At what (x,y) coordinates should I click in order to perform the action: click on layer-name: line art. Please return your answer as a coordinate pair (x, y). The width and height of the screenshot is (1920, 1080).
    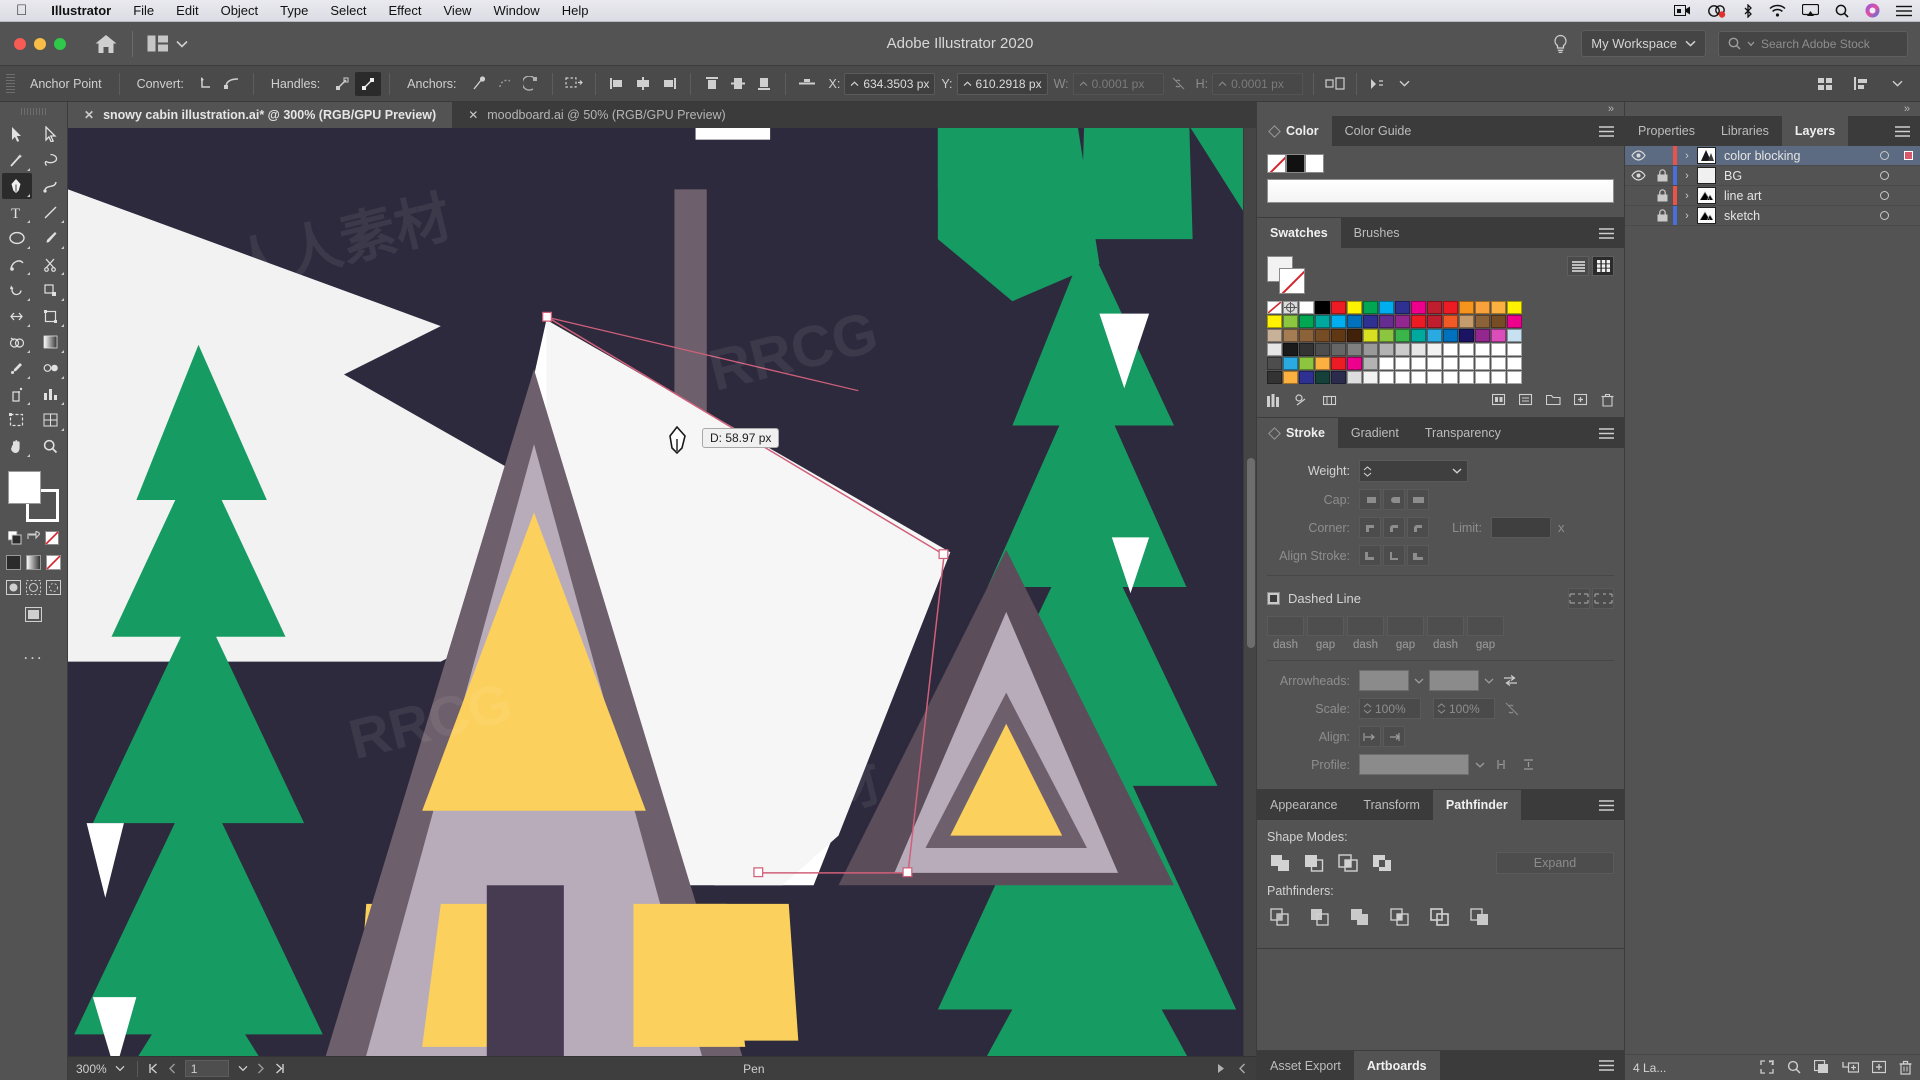
    Looking at the image, I should click on (1798, 196).